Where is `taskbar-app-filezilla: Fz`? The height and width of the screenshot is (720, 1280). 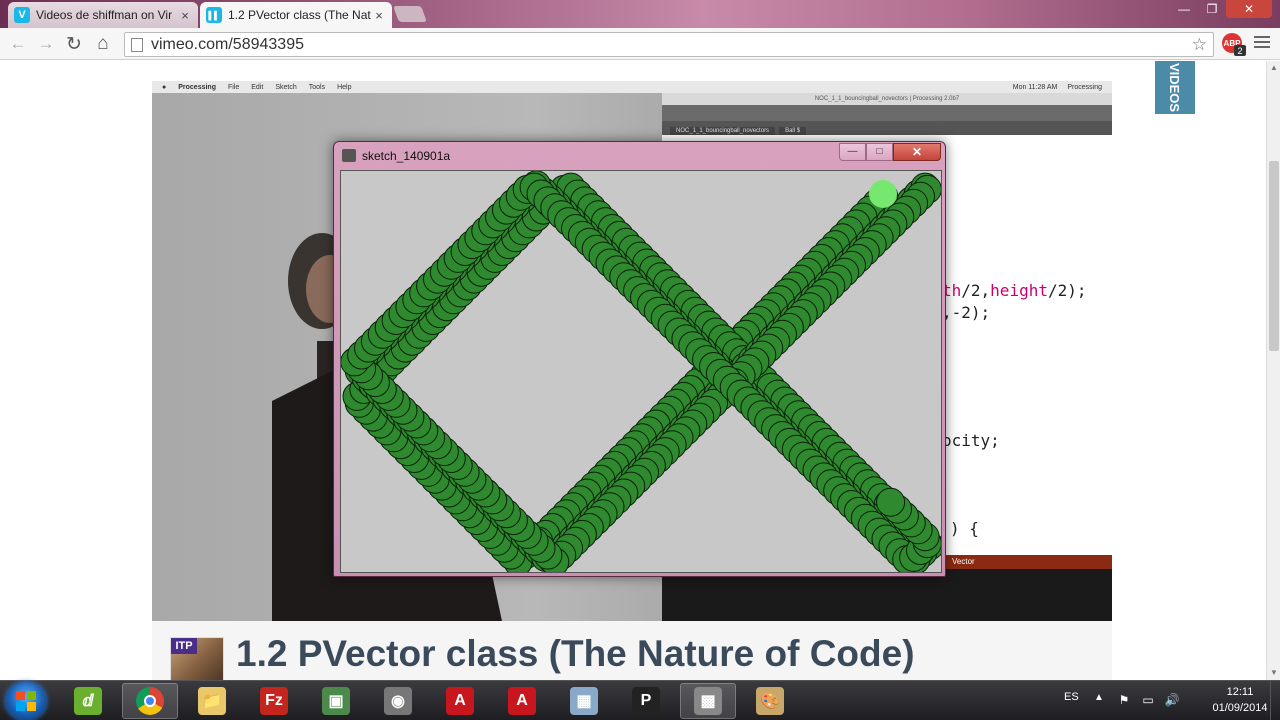 taskbar-app-filezilla: Fz is located at coordinates (274, 701).